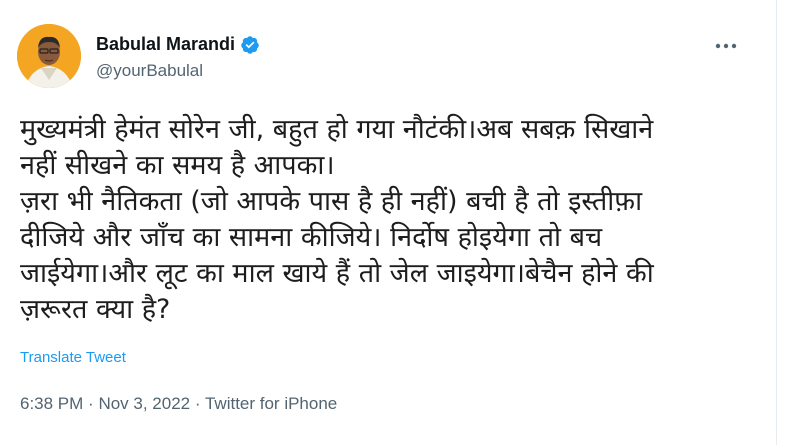  I want to click on author-name-row: Babulal Marandi, so click(178, 44).